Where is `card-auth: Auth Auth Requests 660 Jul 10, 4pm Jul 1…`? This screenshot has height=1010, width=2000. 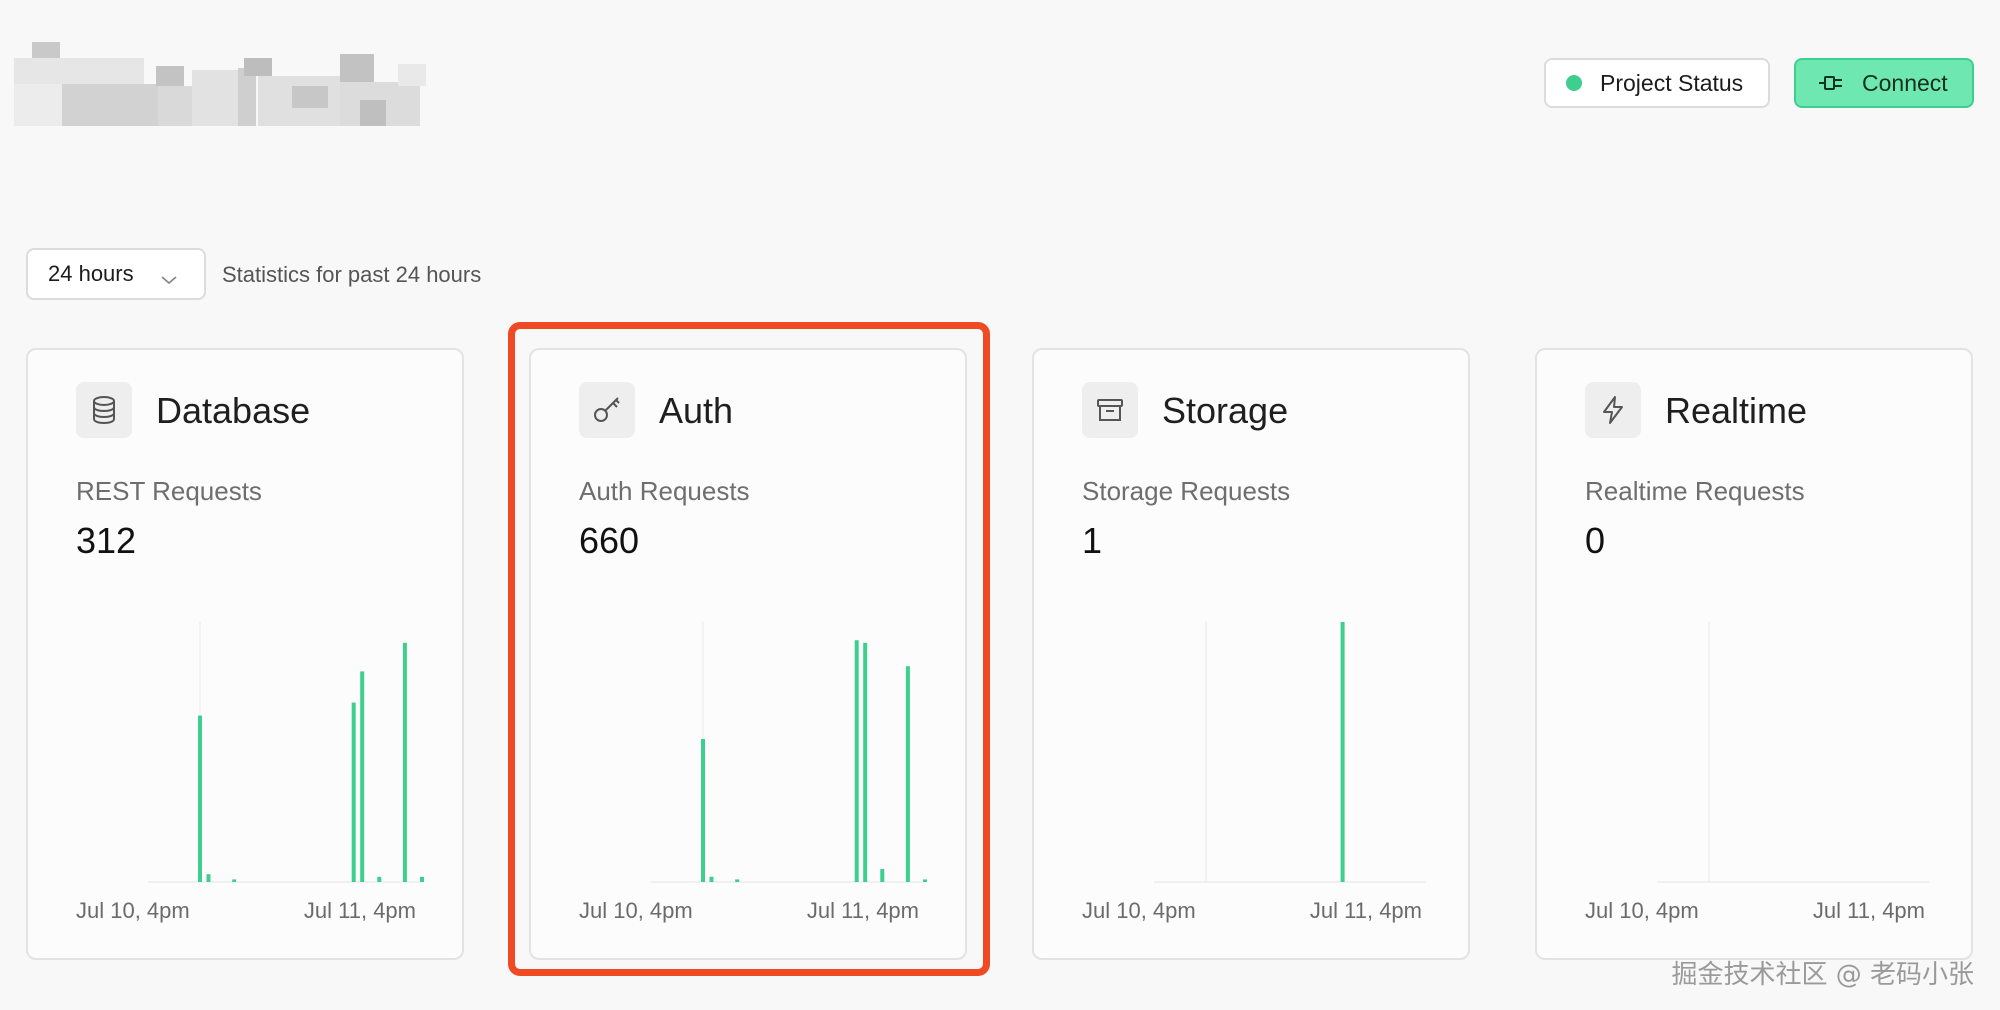 card-auth: Auth Auth Requests 660 Jul 10, 4pm Jul 1… is located at coordinates (748, 654).